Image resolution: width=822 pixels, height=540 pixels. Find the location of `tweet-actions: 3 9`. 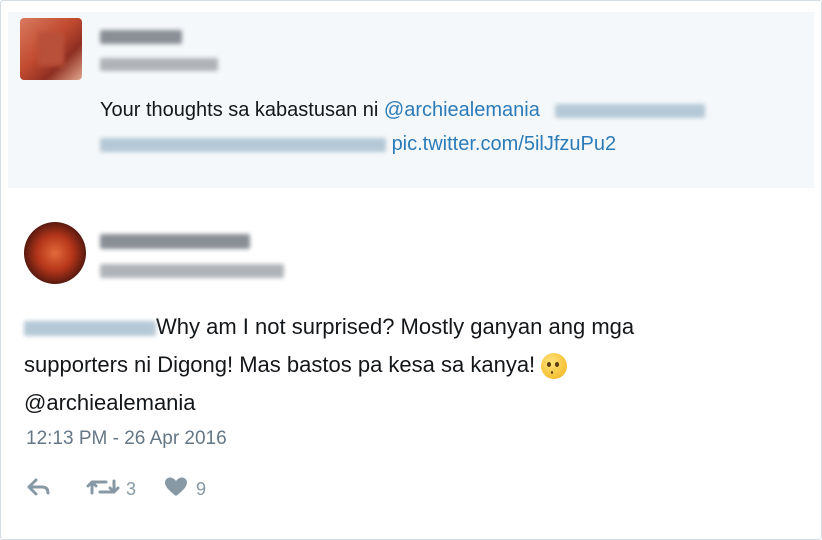

tweet-actions: 3 9 is located at coordinates (116, 489).